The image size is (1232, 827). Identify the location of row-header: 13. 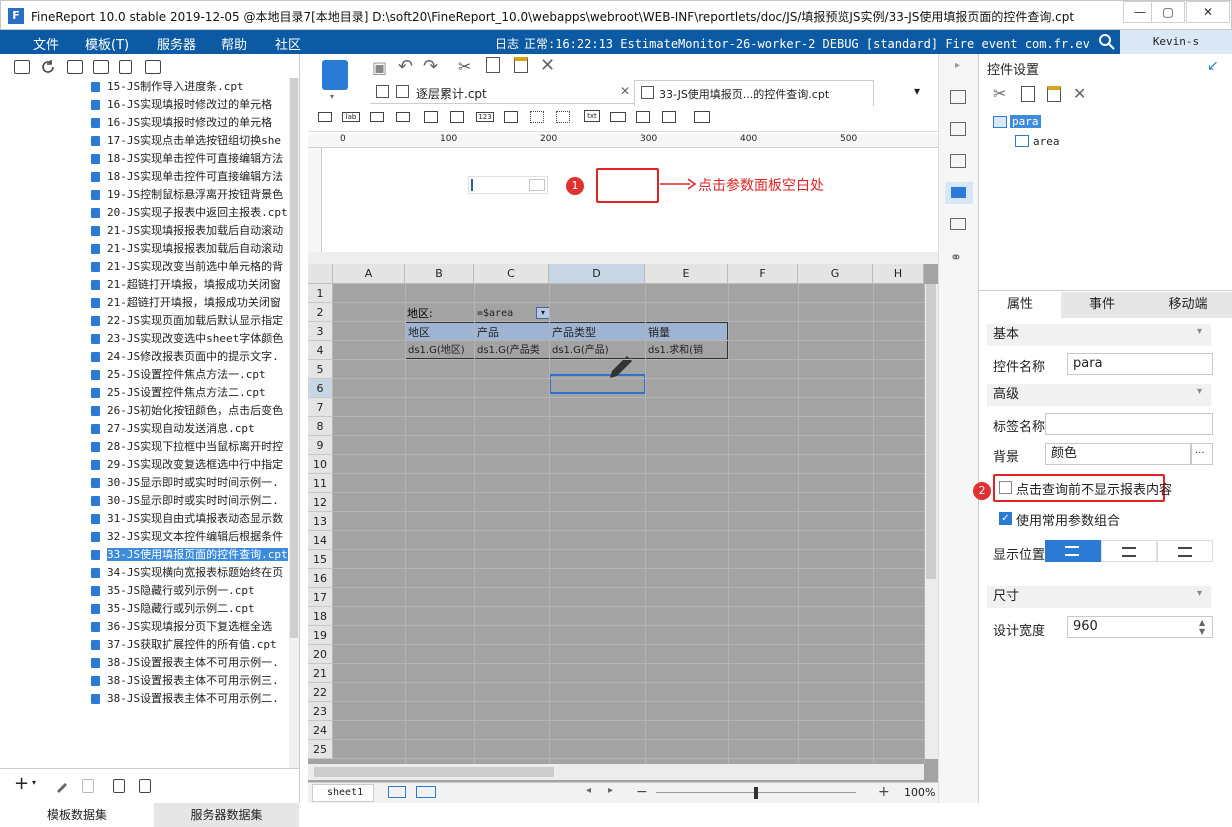
(320, 521).